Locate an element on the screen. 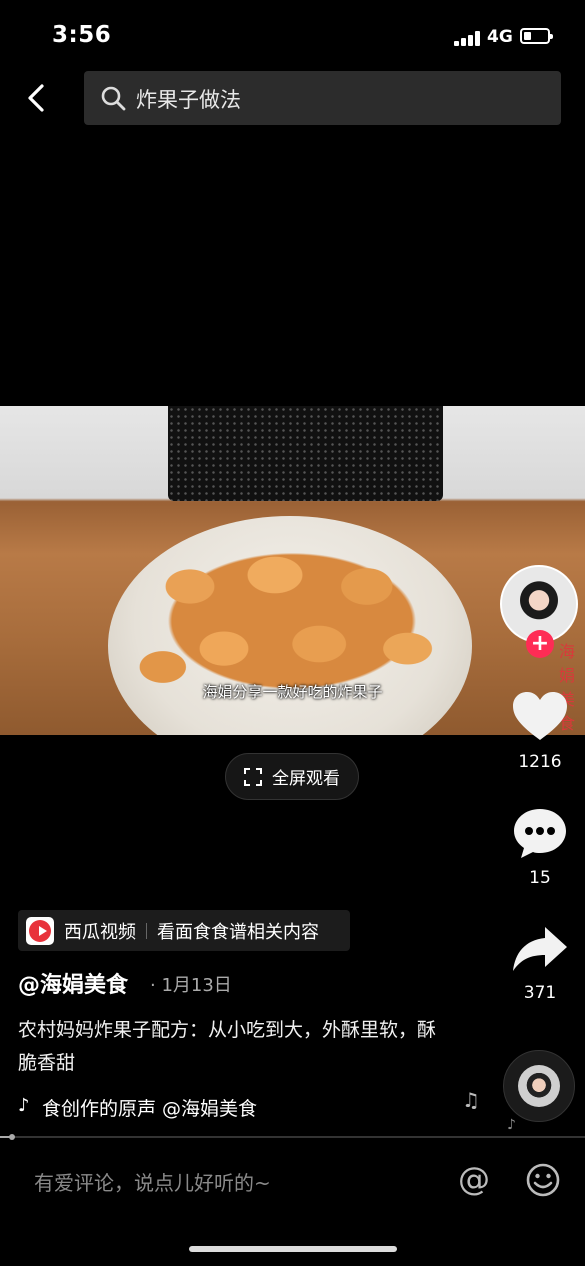 Image resolution: width=585 pixels, height=1266 pixels. network-type: 4G is located at coordinates (500, 37).